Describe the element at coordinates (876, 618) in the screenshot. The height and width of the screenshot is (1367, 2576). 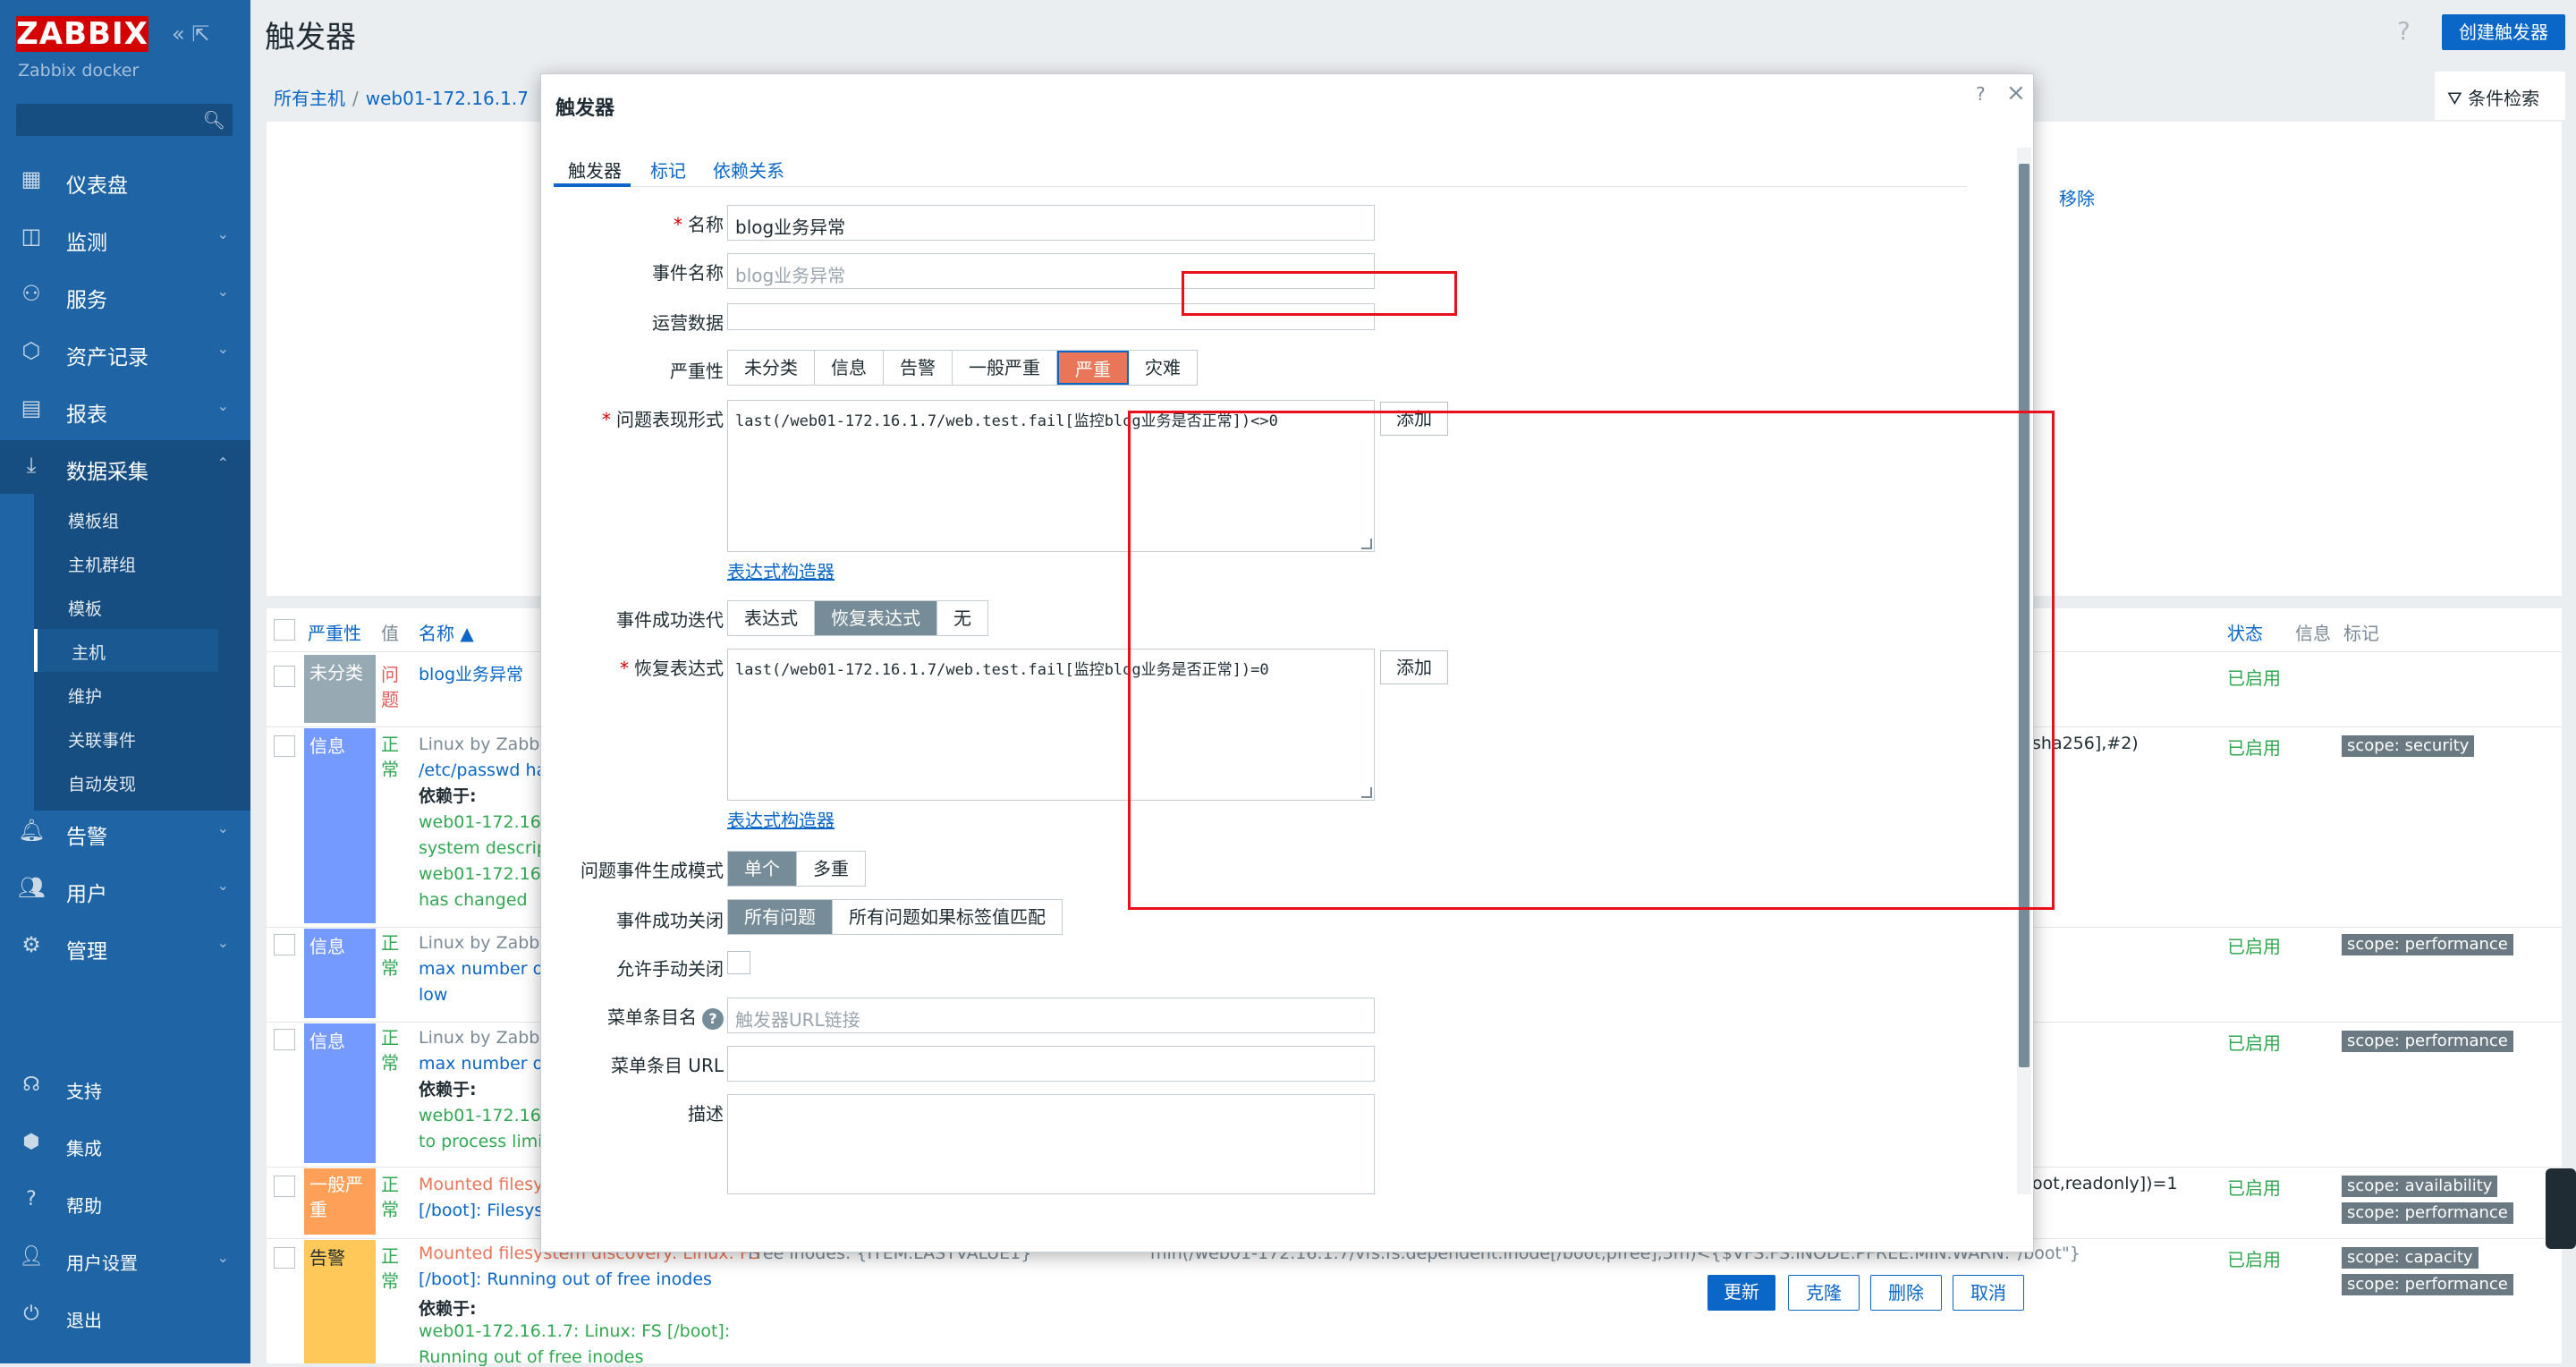
I see `ok-option-recovery-expression: 恢复表达式` at that location.